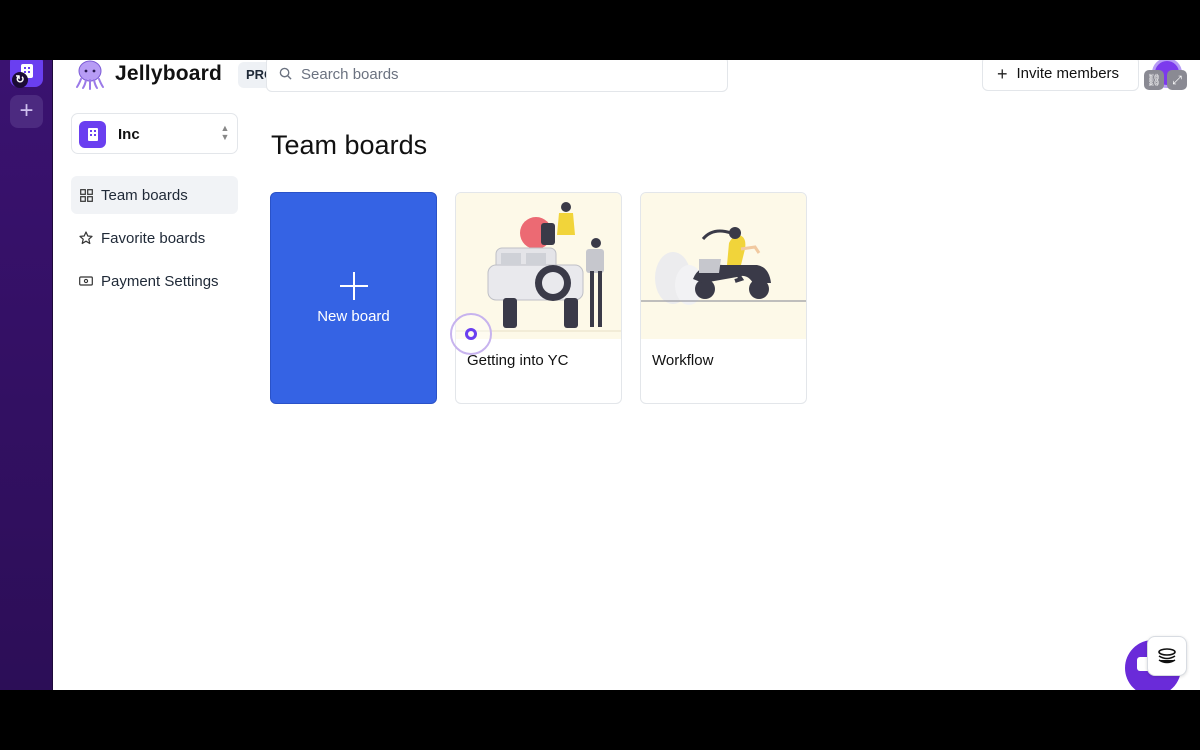  Describe the element at coordinates (86, 281) in the screenshot. I see `payment-icon` at that location.